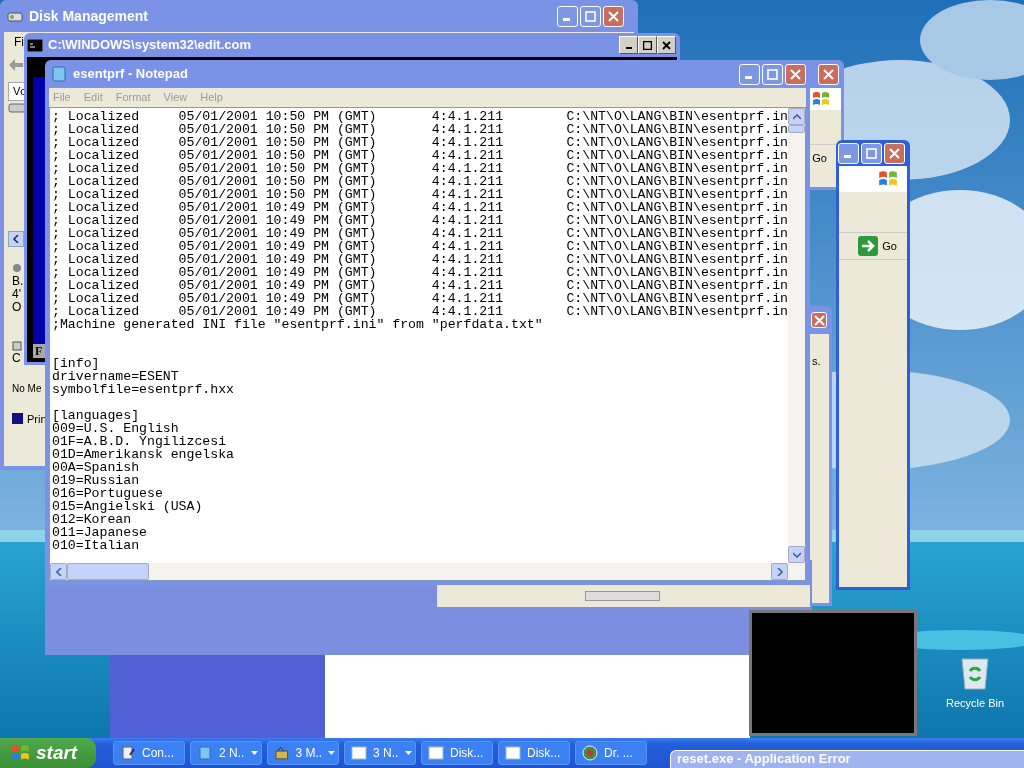 The image size is (1024, 768). I want to click on text-line: 010=Italian, so click(96, 545).